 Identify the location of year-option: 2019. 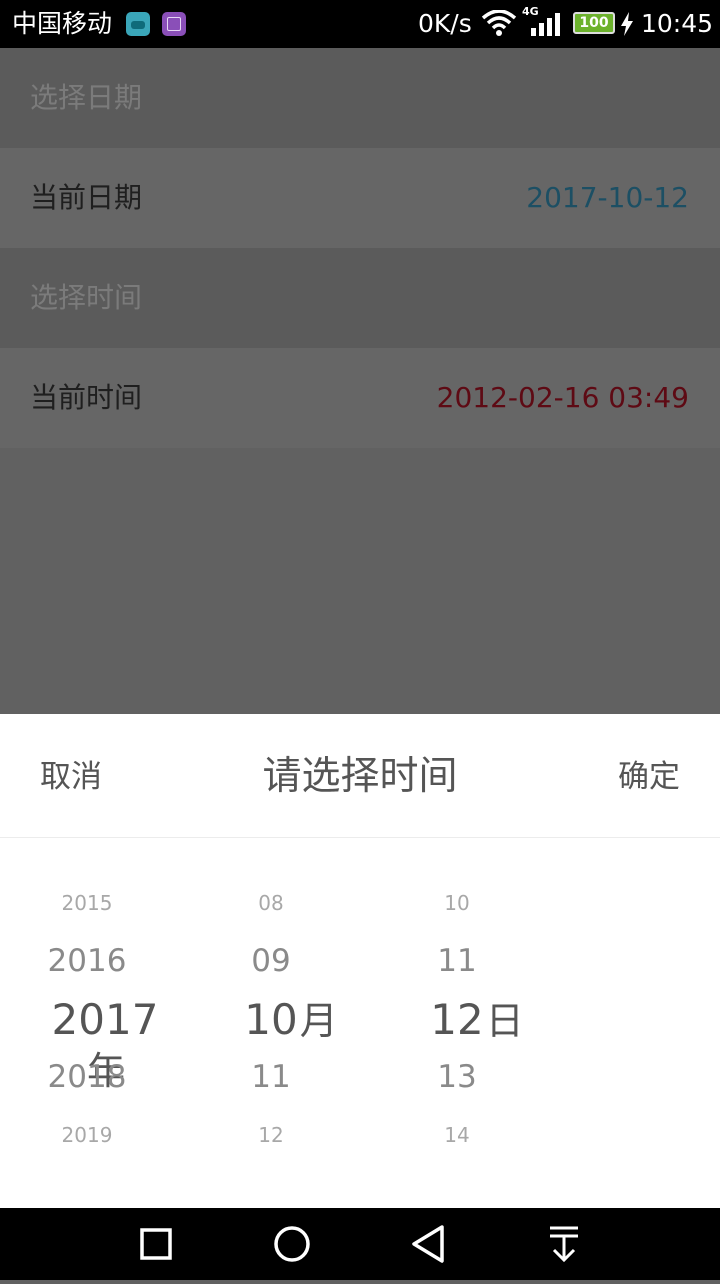
(87, 1135).